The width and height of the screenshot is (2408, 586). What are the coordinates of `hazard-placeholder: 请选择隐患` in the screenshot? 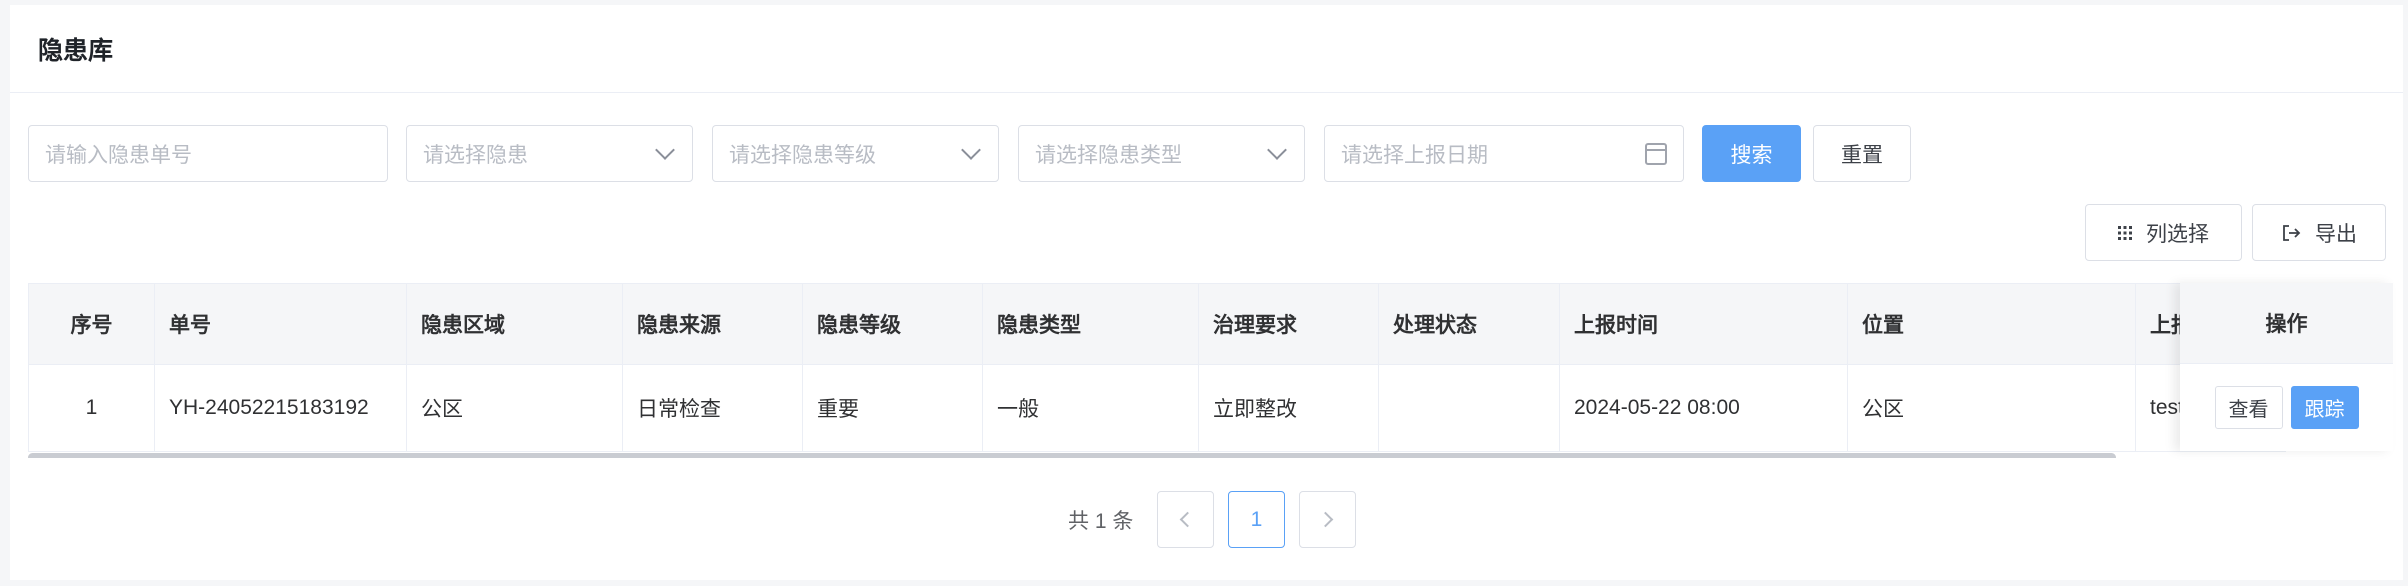 It's located at (475, 155).